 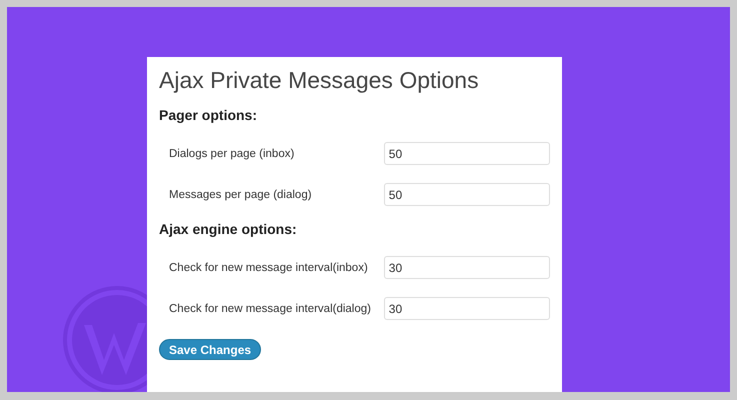 What do you see at coordinates (270, 309) in the screenshot?
I see `field-label: Check for new message interval(dialog)` at bounding box center [270, 309].